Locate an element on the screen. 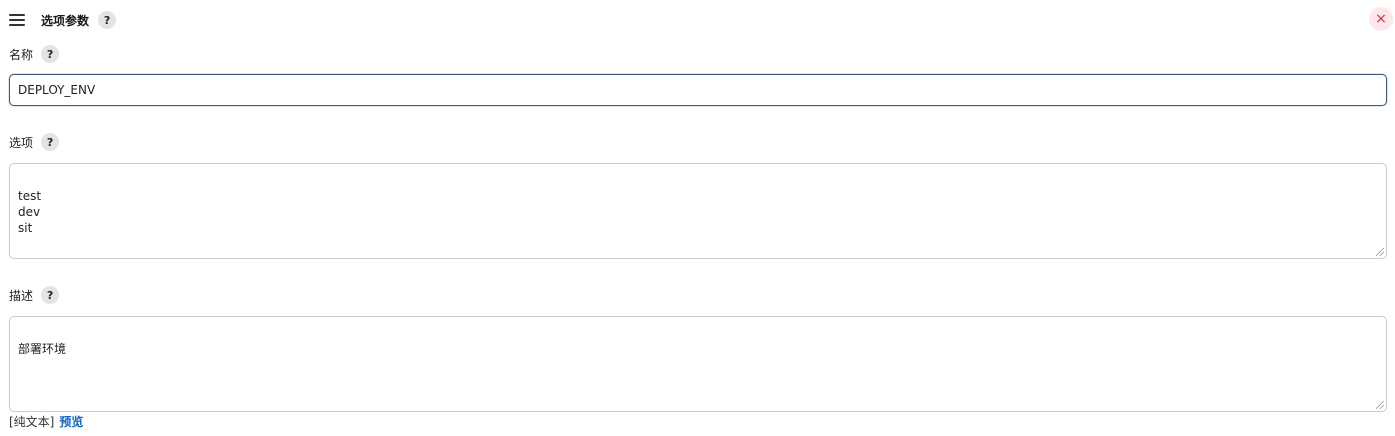  choices-label-row: 选项 ? is located at coordinates (34, 142).